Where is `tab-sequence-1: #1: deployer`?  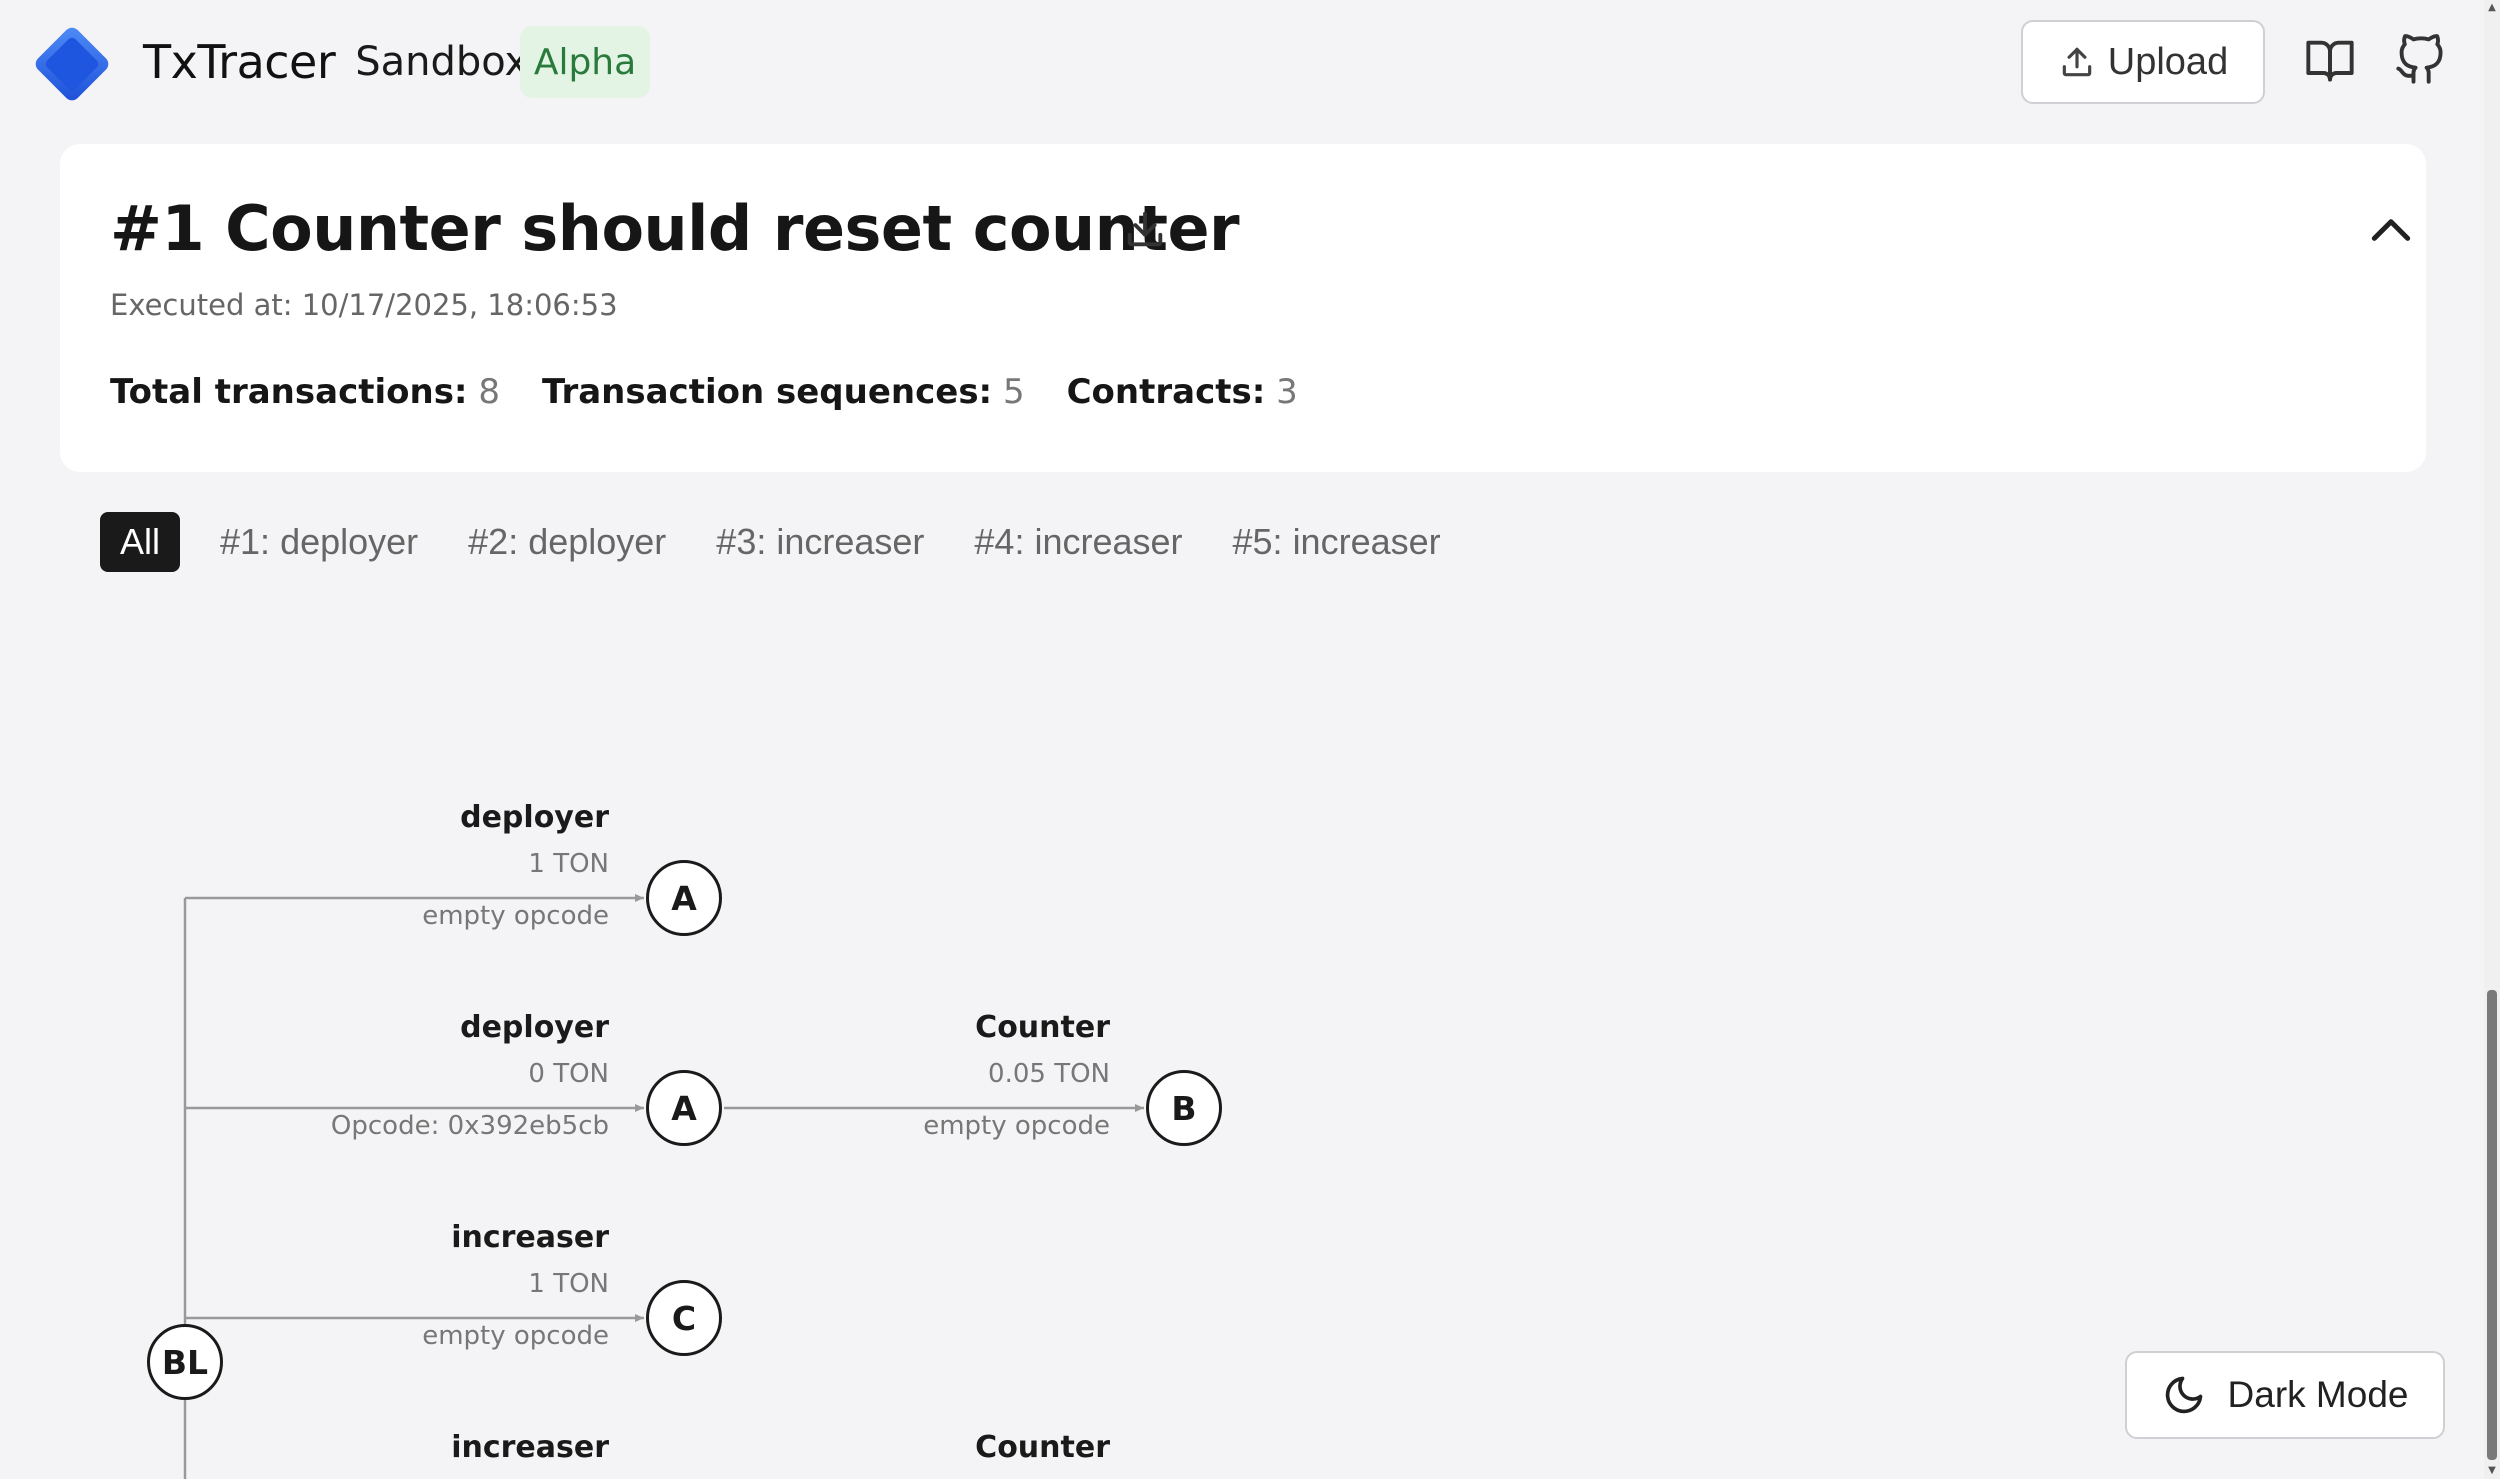
tab-sequence-1: #1: deployer is located at coordinates (319, 542).